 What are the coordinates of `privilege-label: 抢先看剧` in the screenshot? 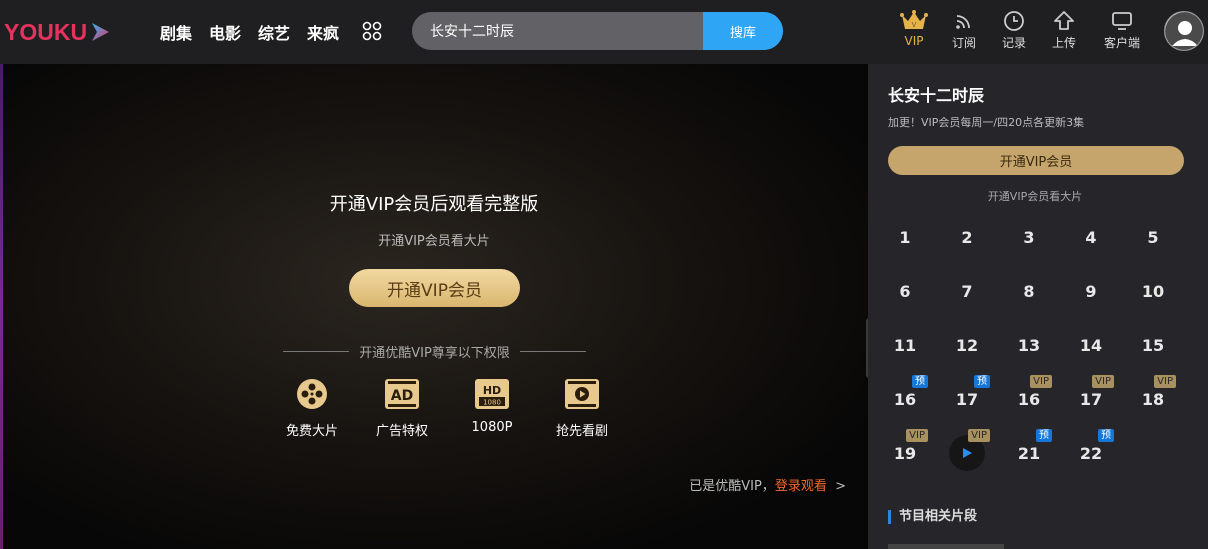 It's located at (581, 431).